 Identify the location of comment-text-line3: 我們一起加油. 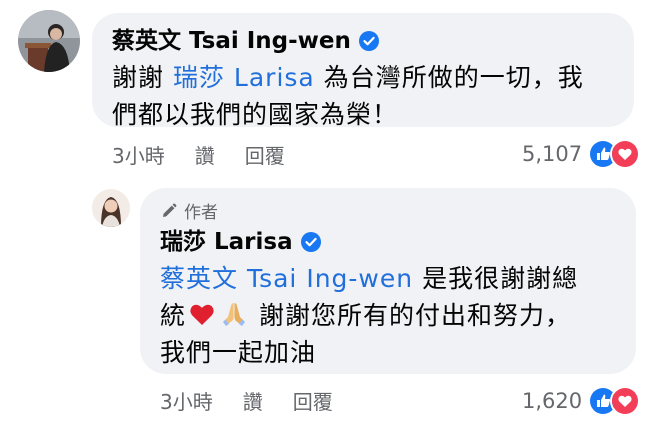
(238, 352).